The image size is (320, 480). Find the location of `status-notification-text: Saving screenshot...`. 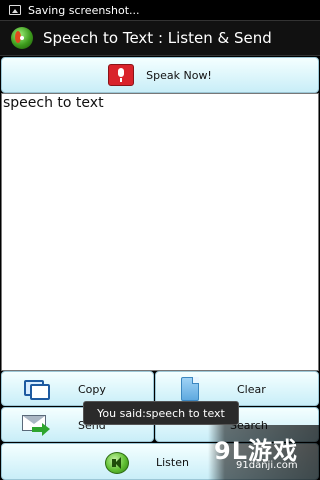

status-notification-text: Saving screenshot... is located at coordinates (84, 10).